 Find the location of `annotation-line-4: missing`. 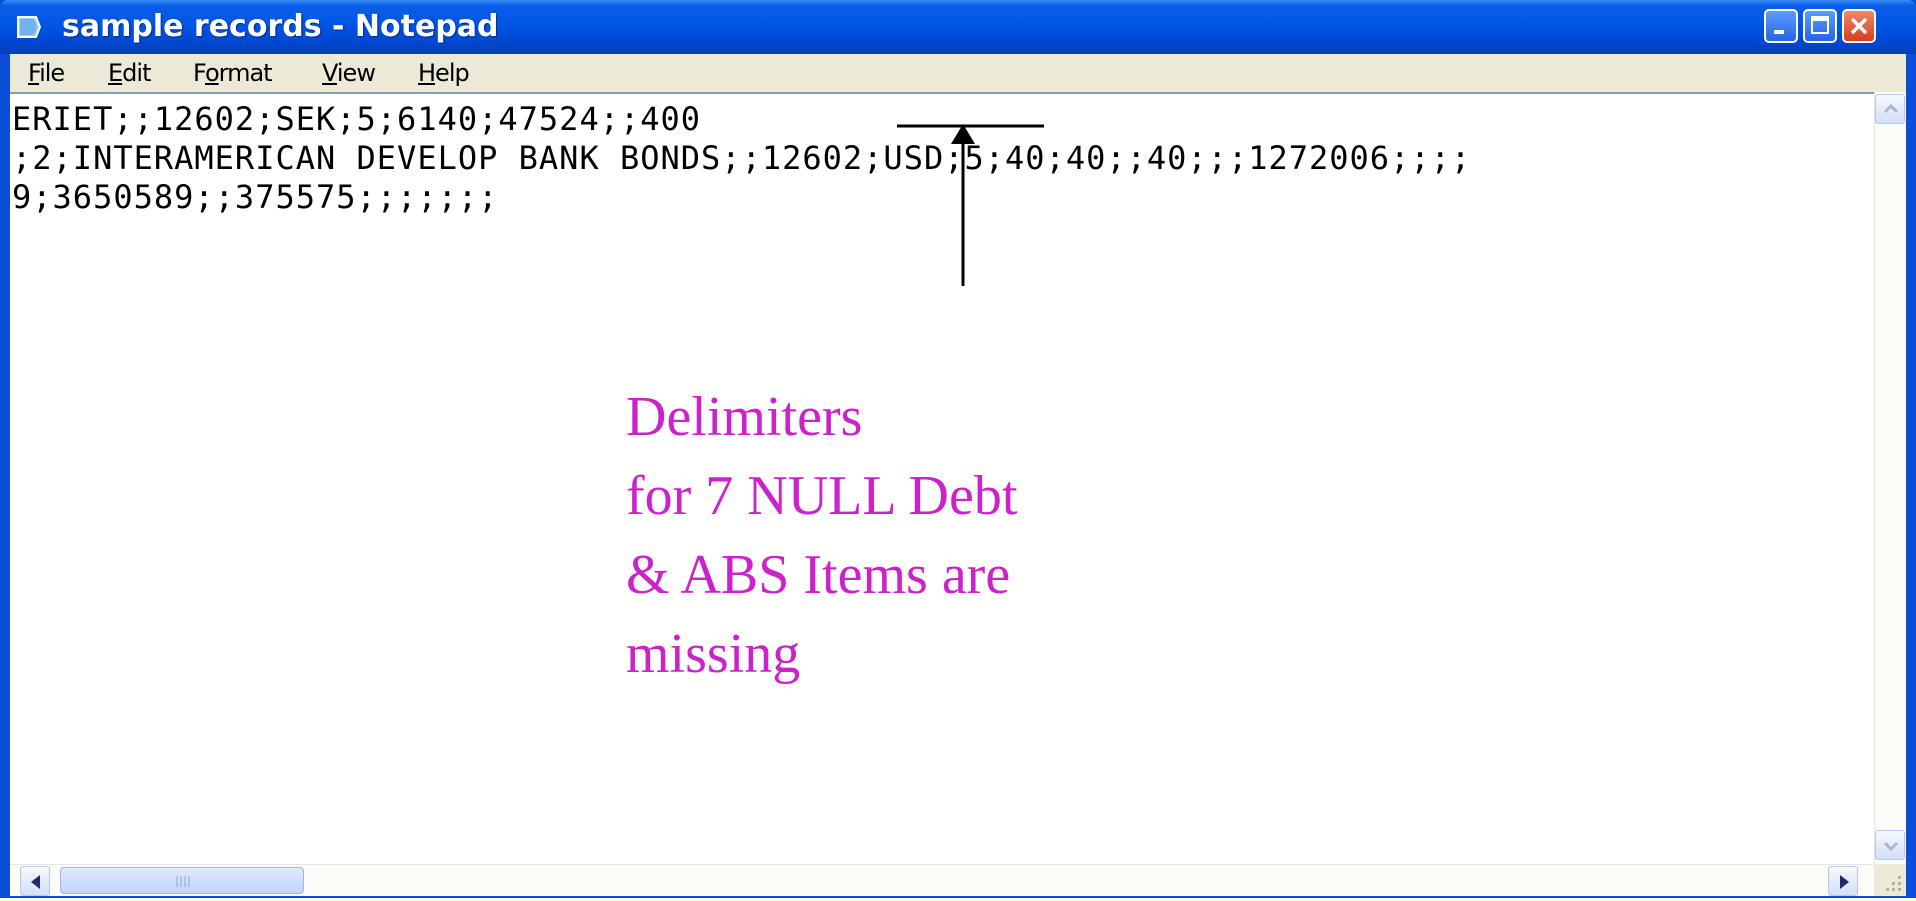

annotation-line-4: missing is located at coordinates (713, 654).